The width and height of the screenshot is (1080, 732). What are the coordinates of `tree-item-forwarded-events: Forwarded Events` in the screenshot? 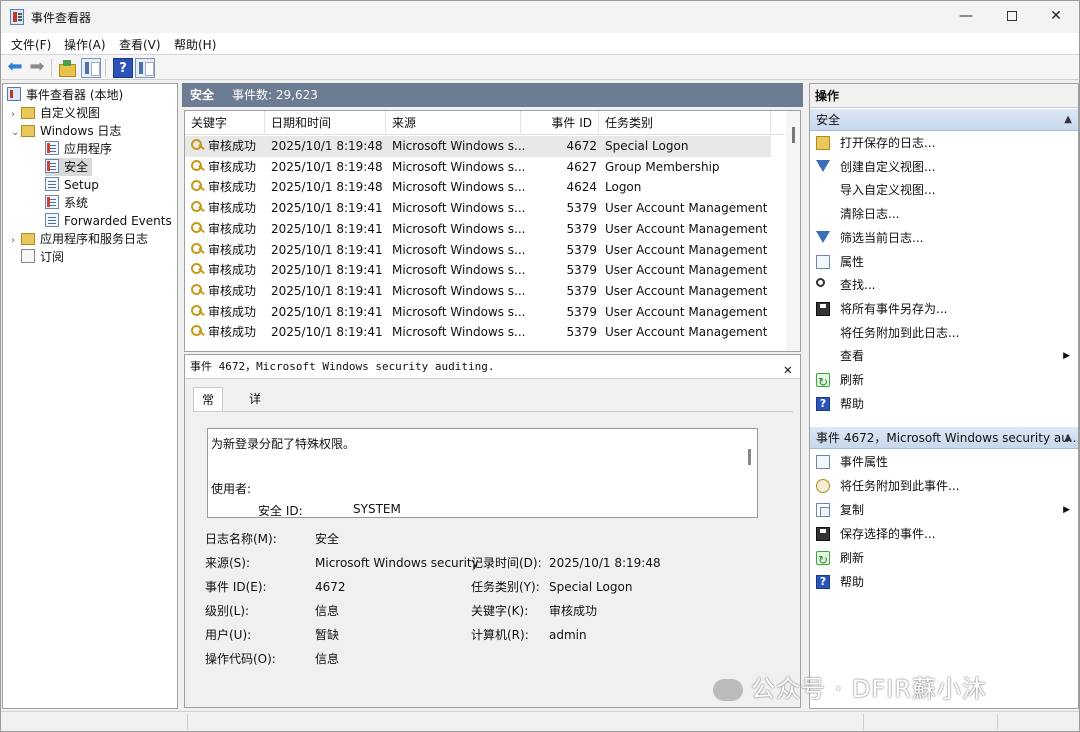 It's located at (108, 221).